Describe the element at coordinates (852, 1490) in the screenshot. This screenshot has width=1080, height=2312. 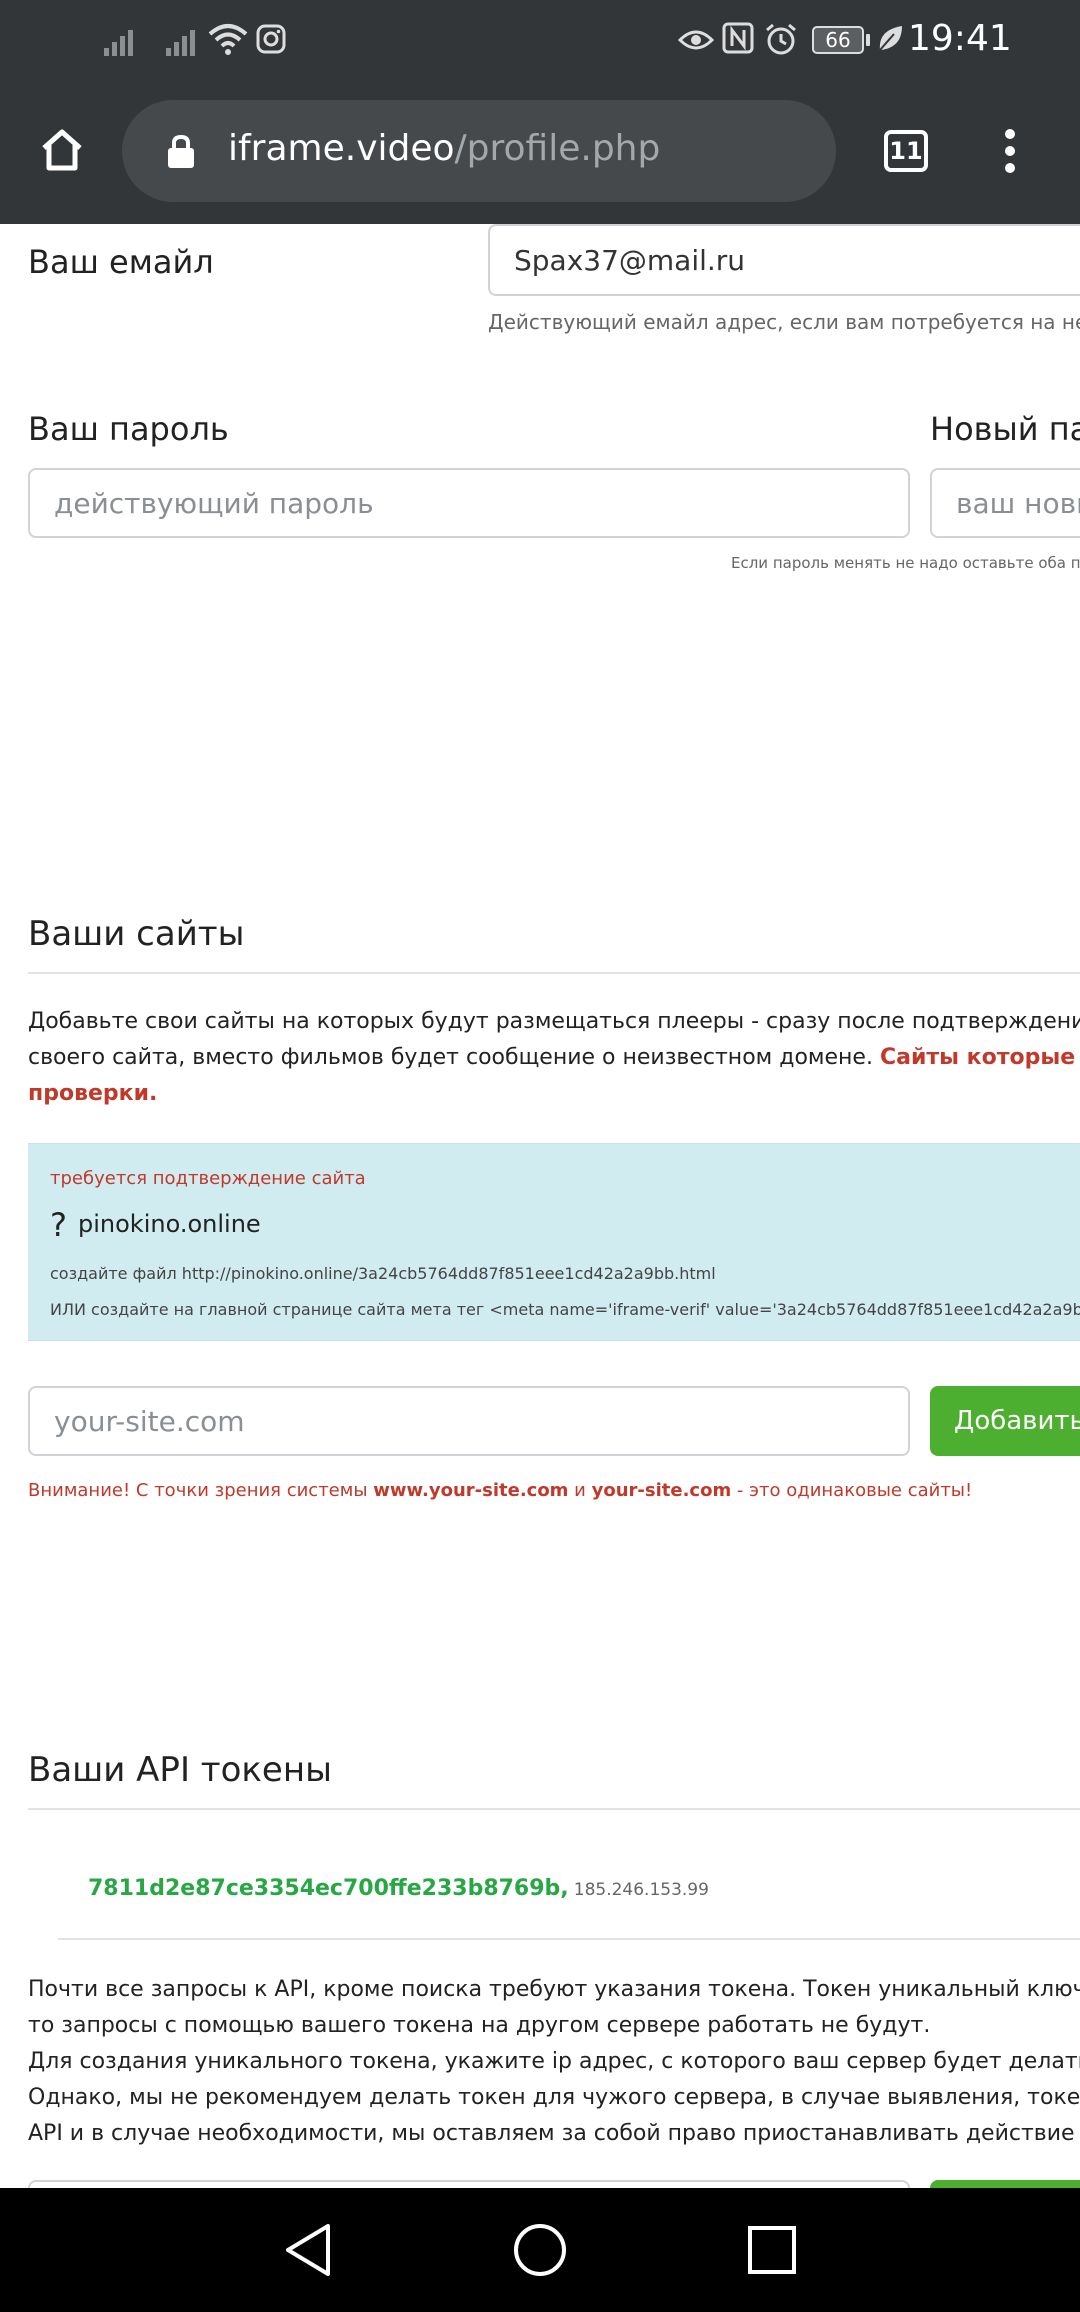
I see `warning-tail: - это одинаковые сайты!` at that location.